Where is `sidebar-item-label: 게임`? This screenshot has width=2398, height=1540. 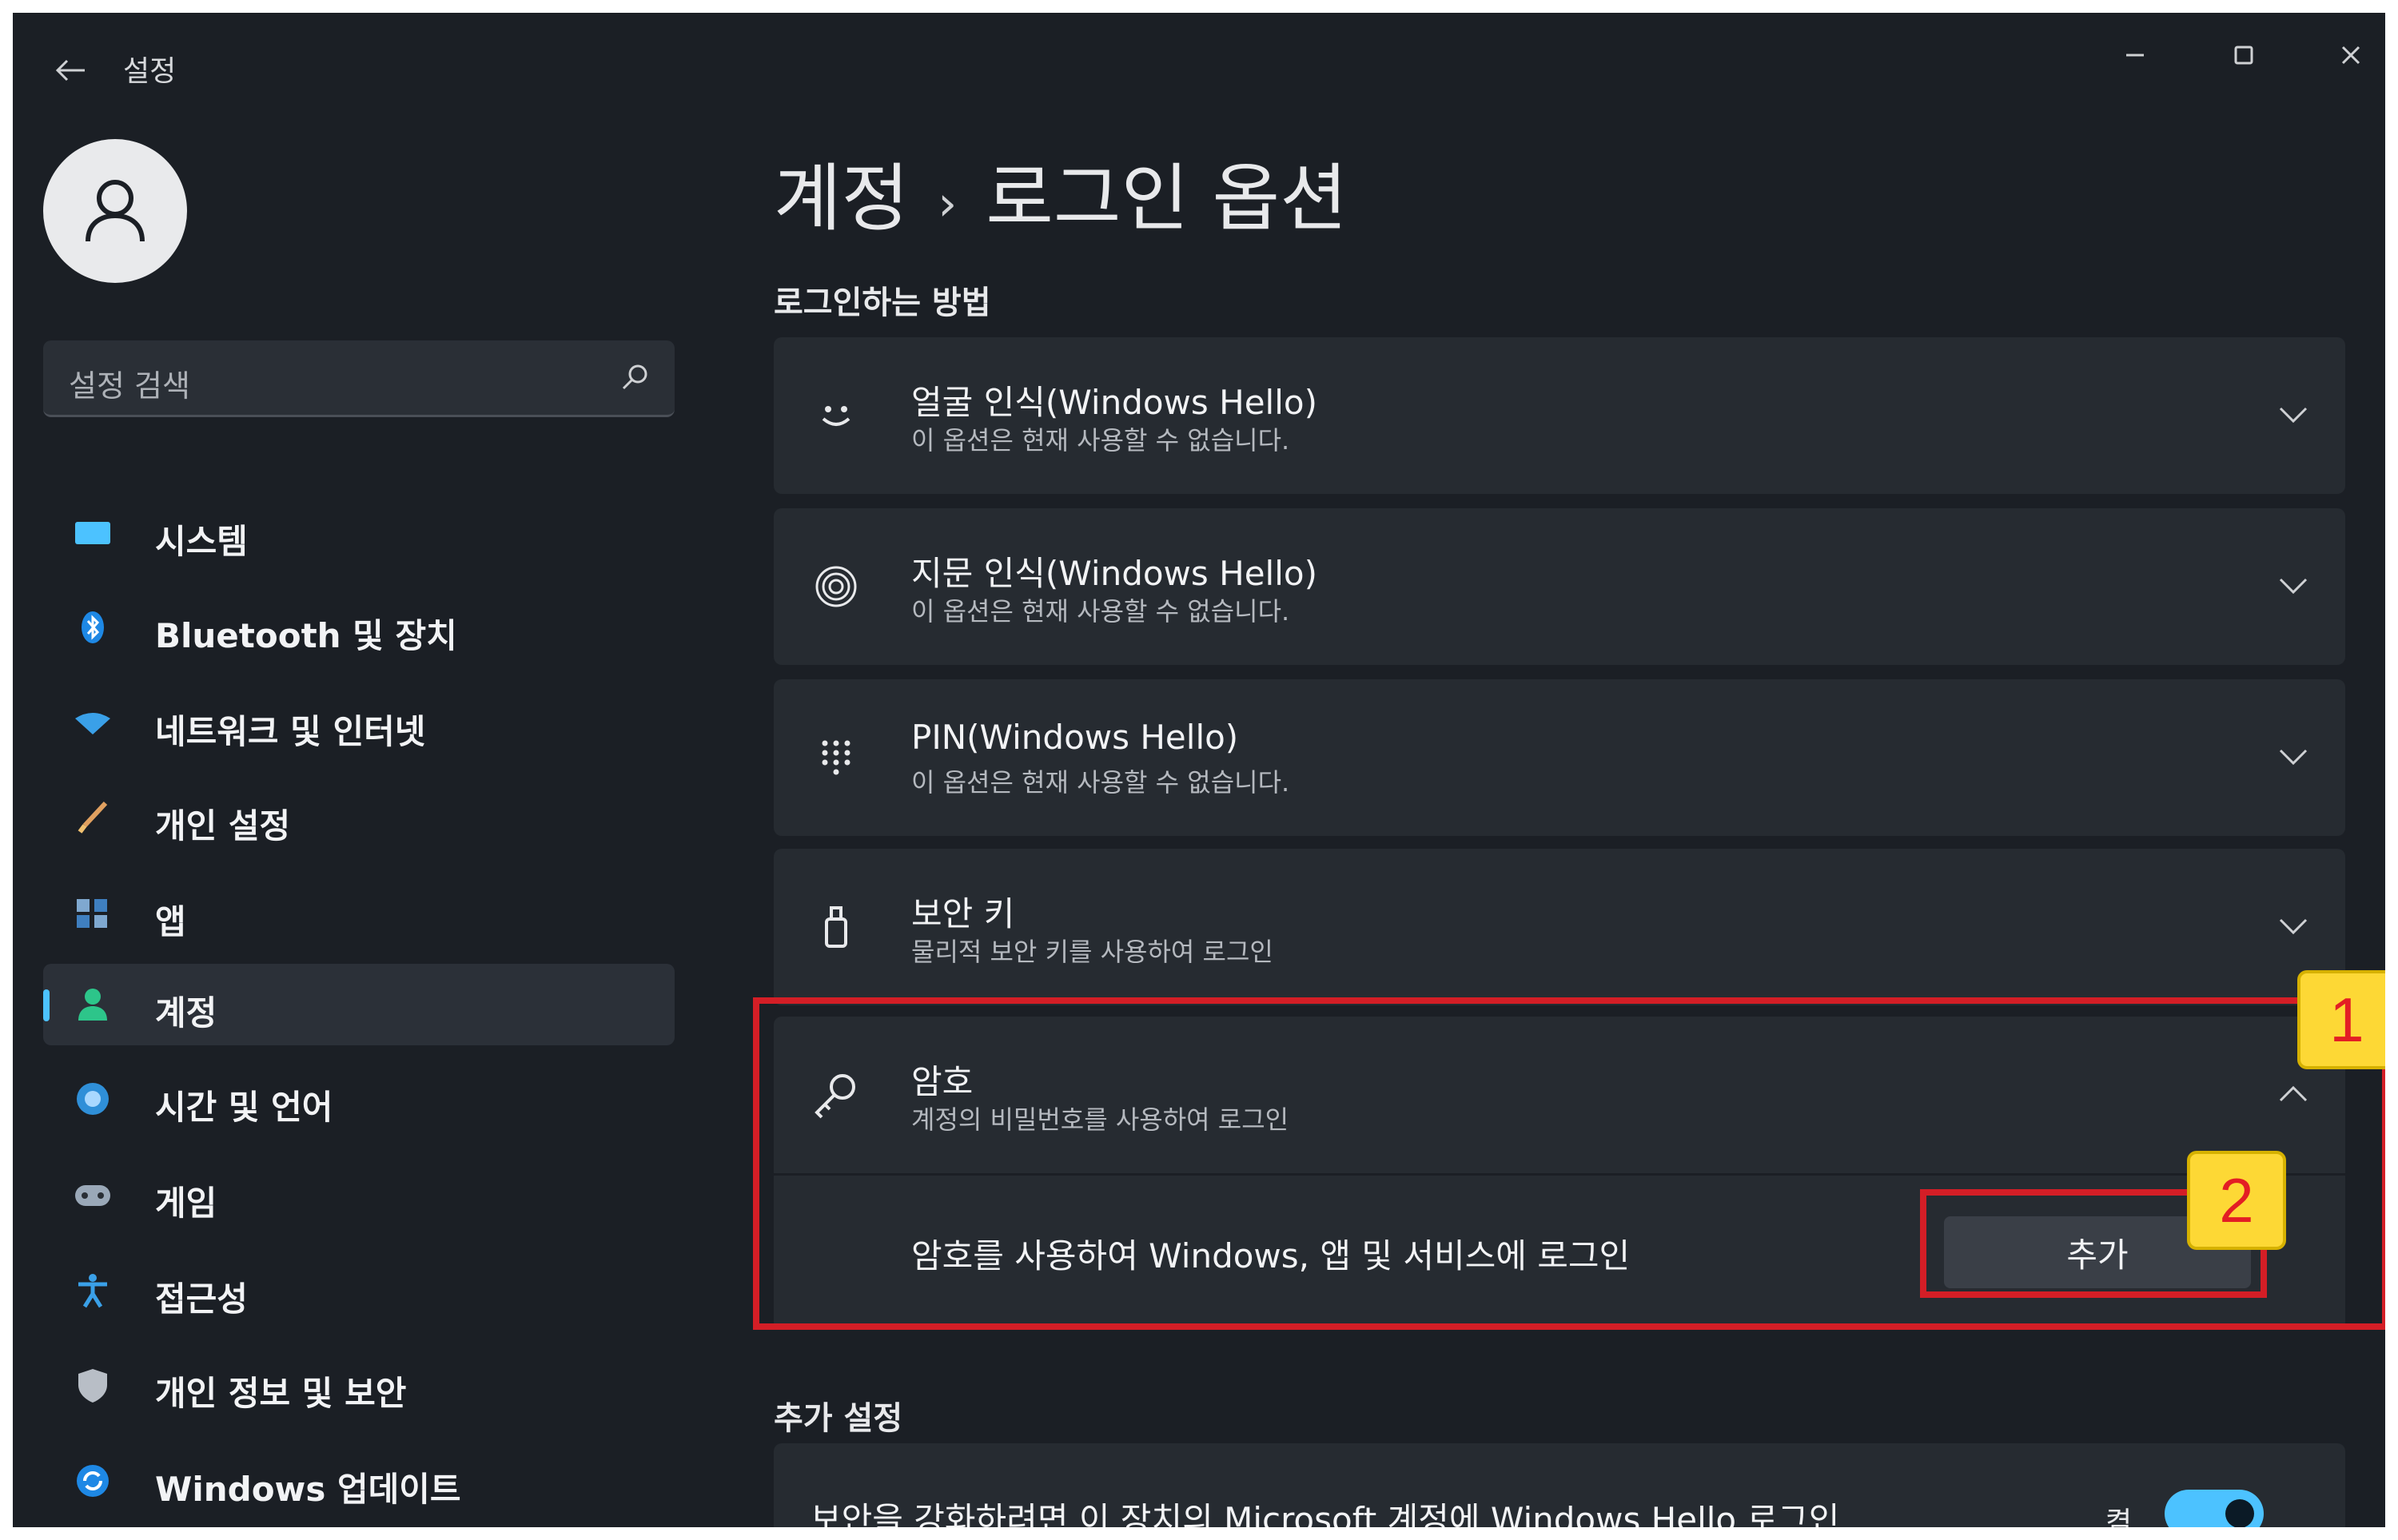
sidebar-item-label: 게임 is located at coordinates (186, 1203).